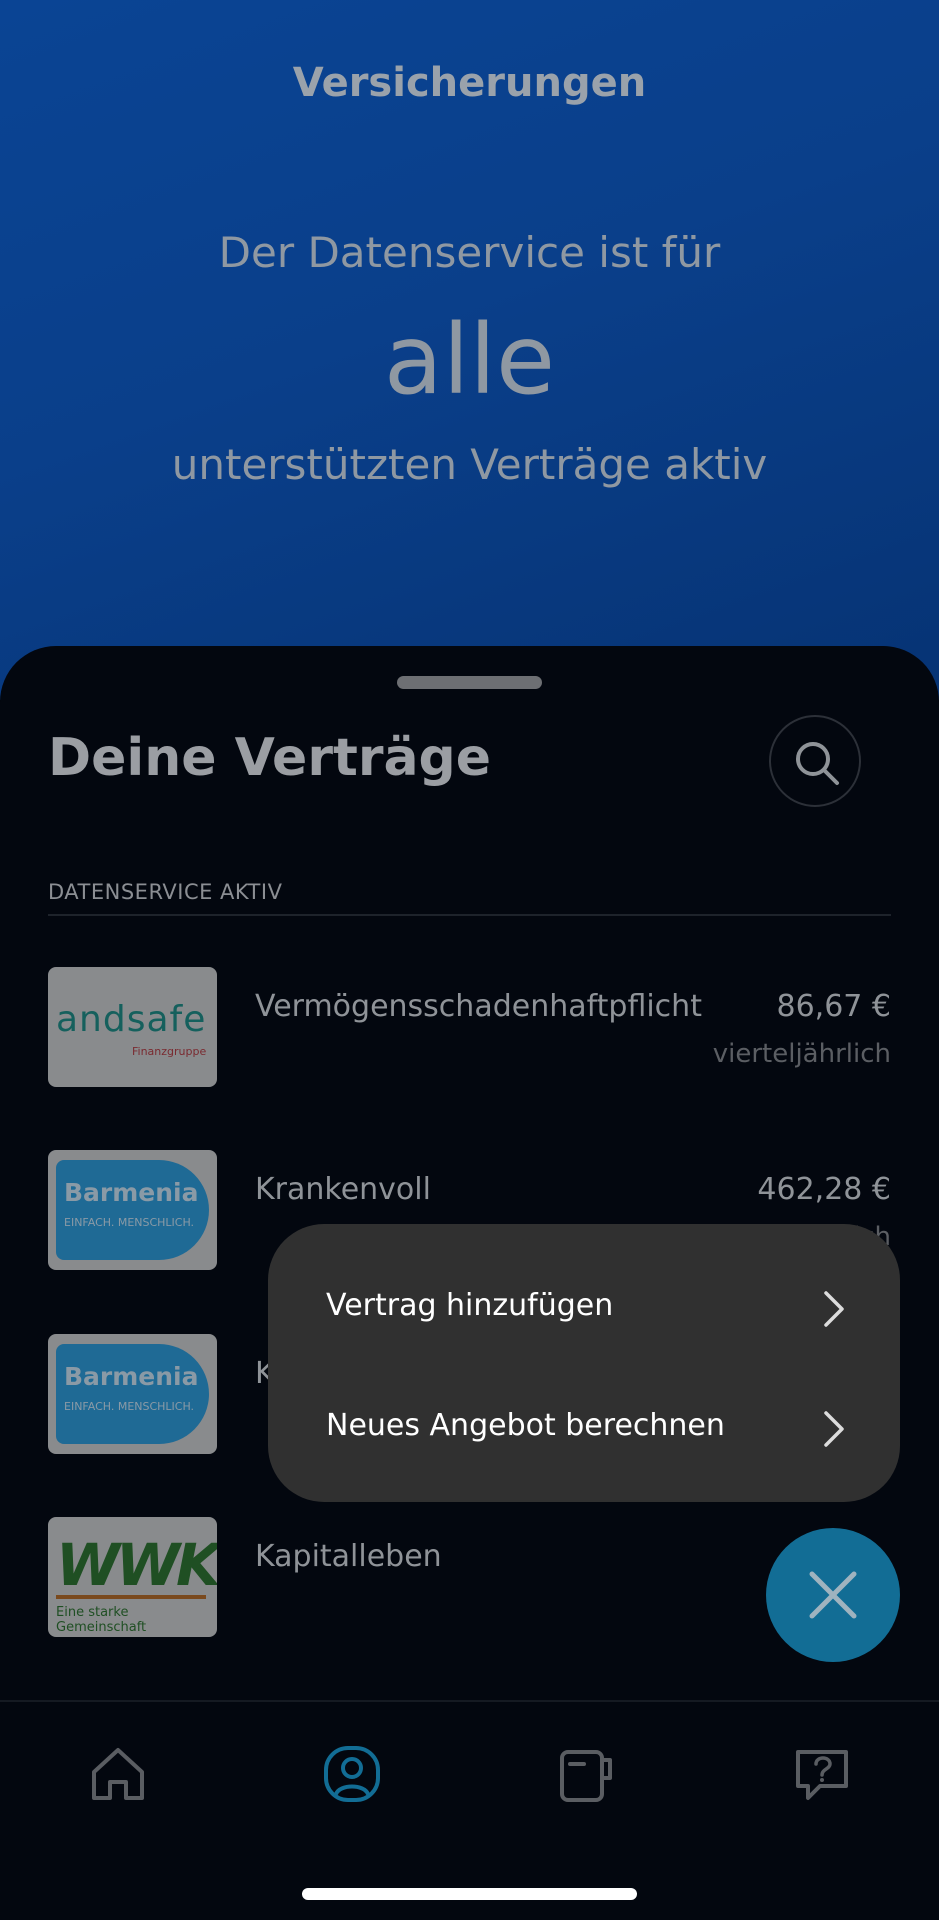  Describe the element at coordinates (525, 1425) in the screenshot. I see `menu-item-label: Neues Angebot berechnen` at that location.